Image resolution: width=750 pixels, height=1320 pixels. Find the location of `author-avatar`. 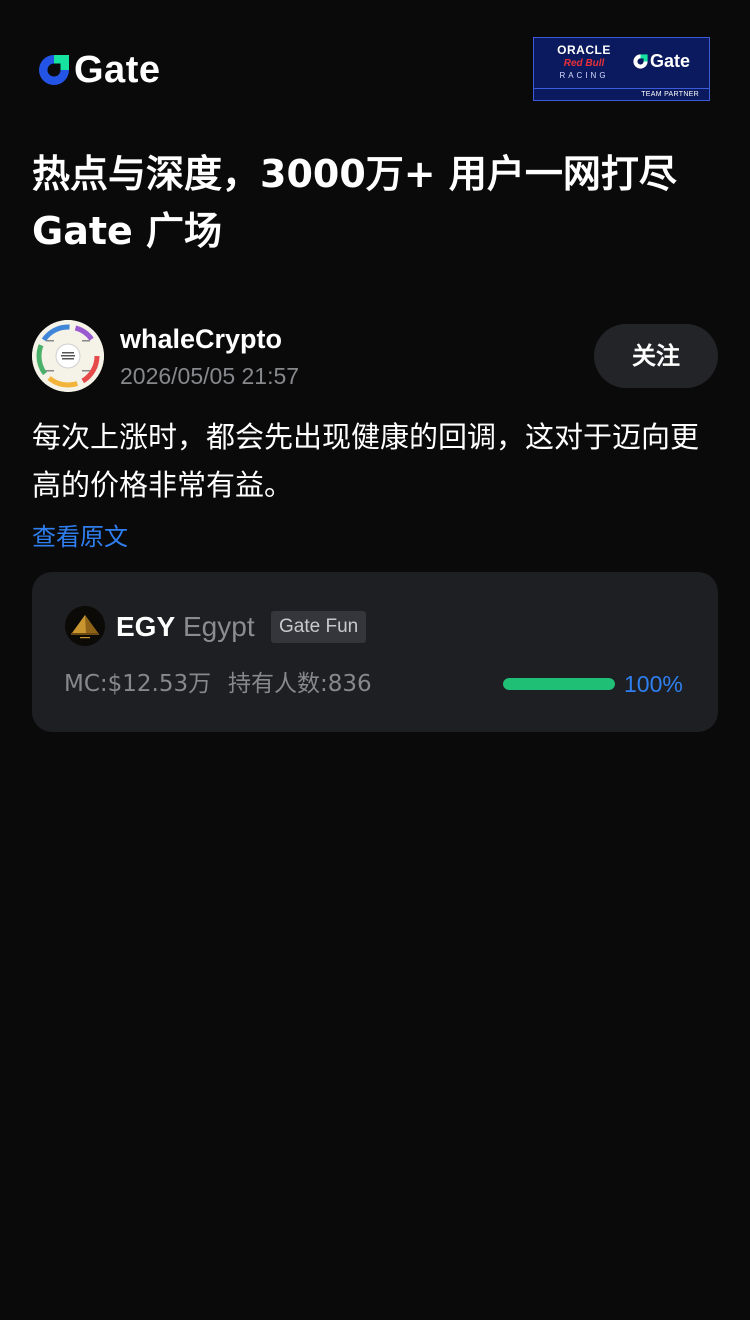

author-avatar is located at coordinates (68, 356).